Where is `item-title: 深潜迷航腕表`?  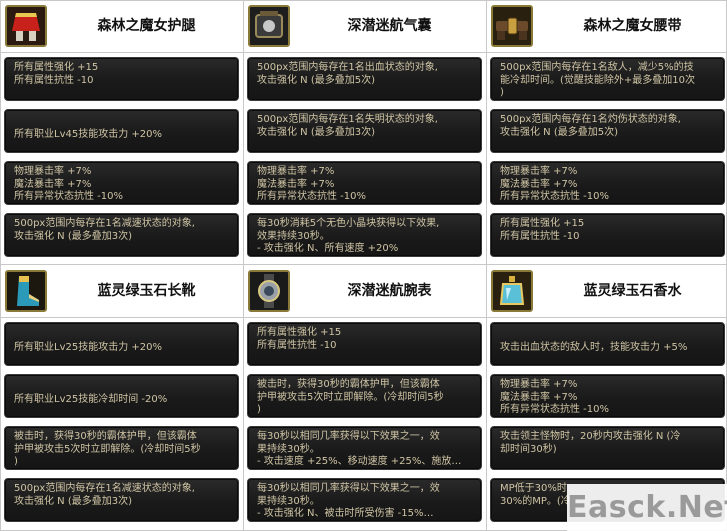
item-title: 深潜迷航腕表 is located at coordinates (389, 291).